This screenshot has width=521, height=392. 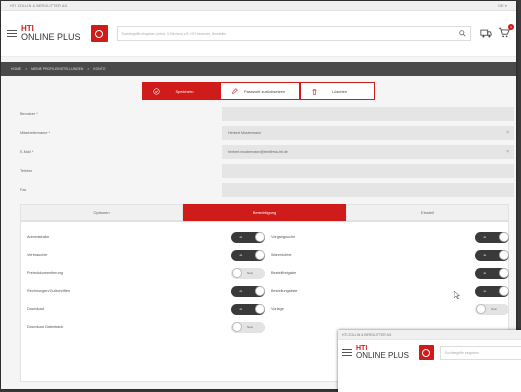 I want to click on permission-row: Verbraucher Ja, so click(x=147, y=255).